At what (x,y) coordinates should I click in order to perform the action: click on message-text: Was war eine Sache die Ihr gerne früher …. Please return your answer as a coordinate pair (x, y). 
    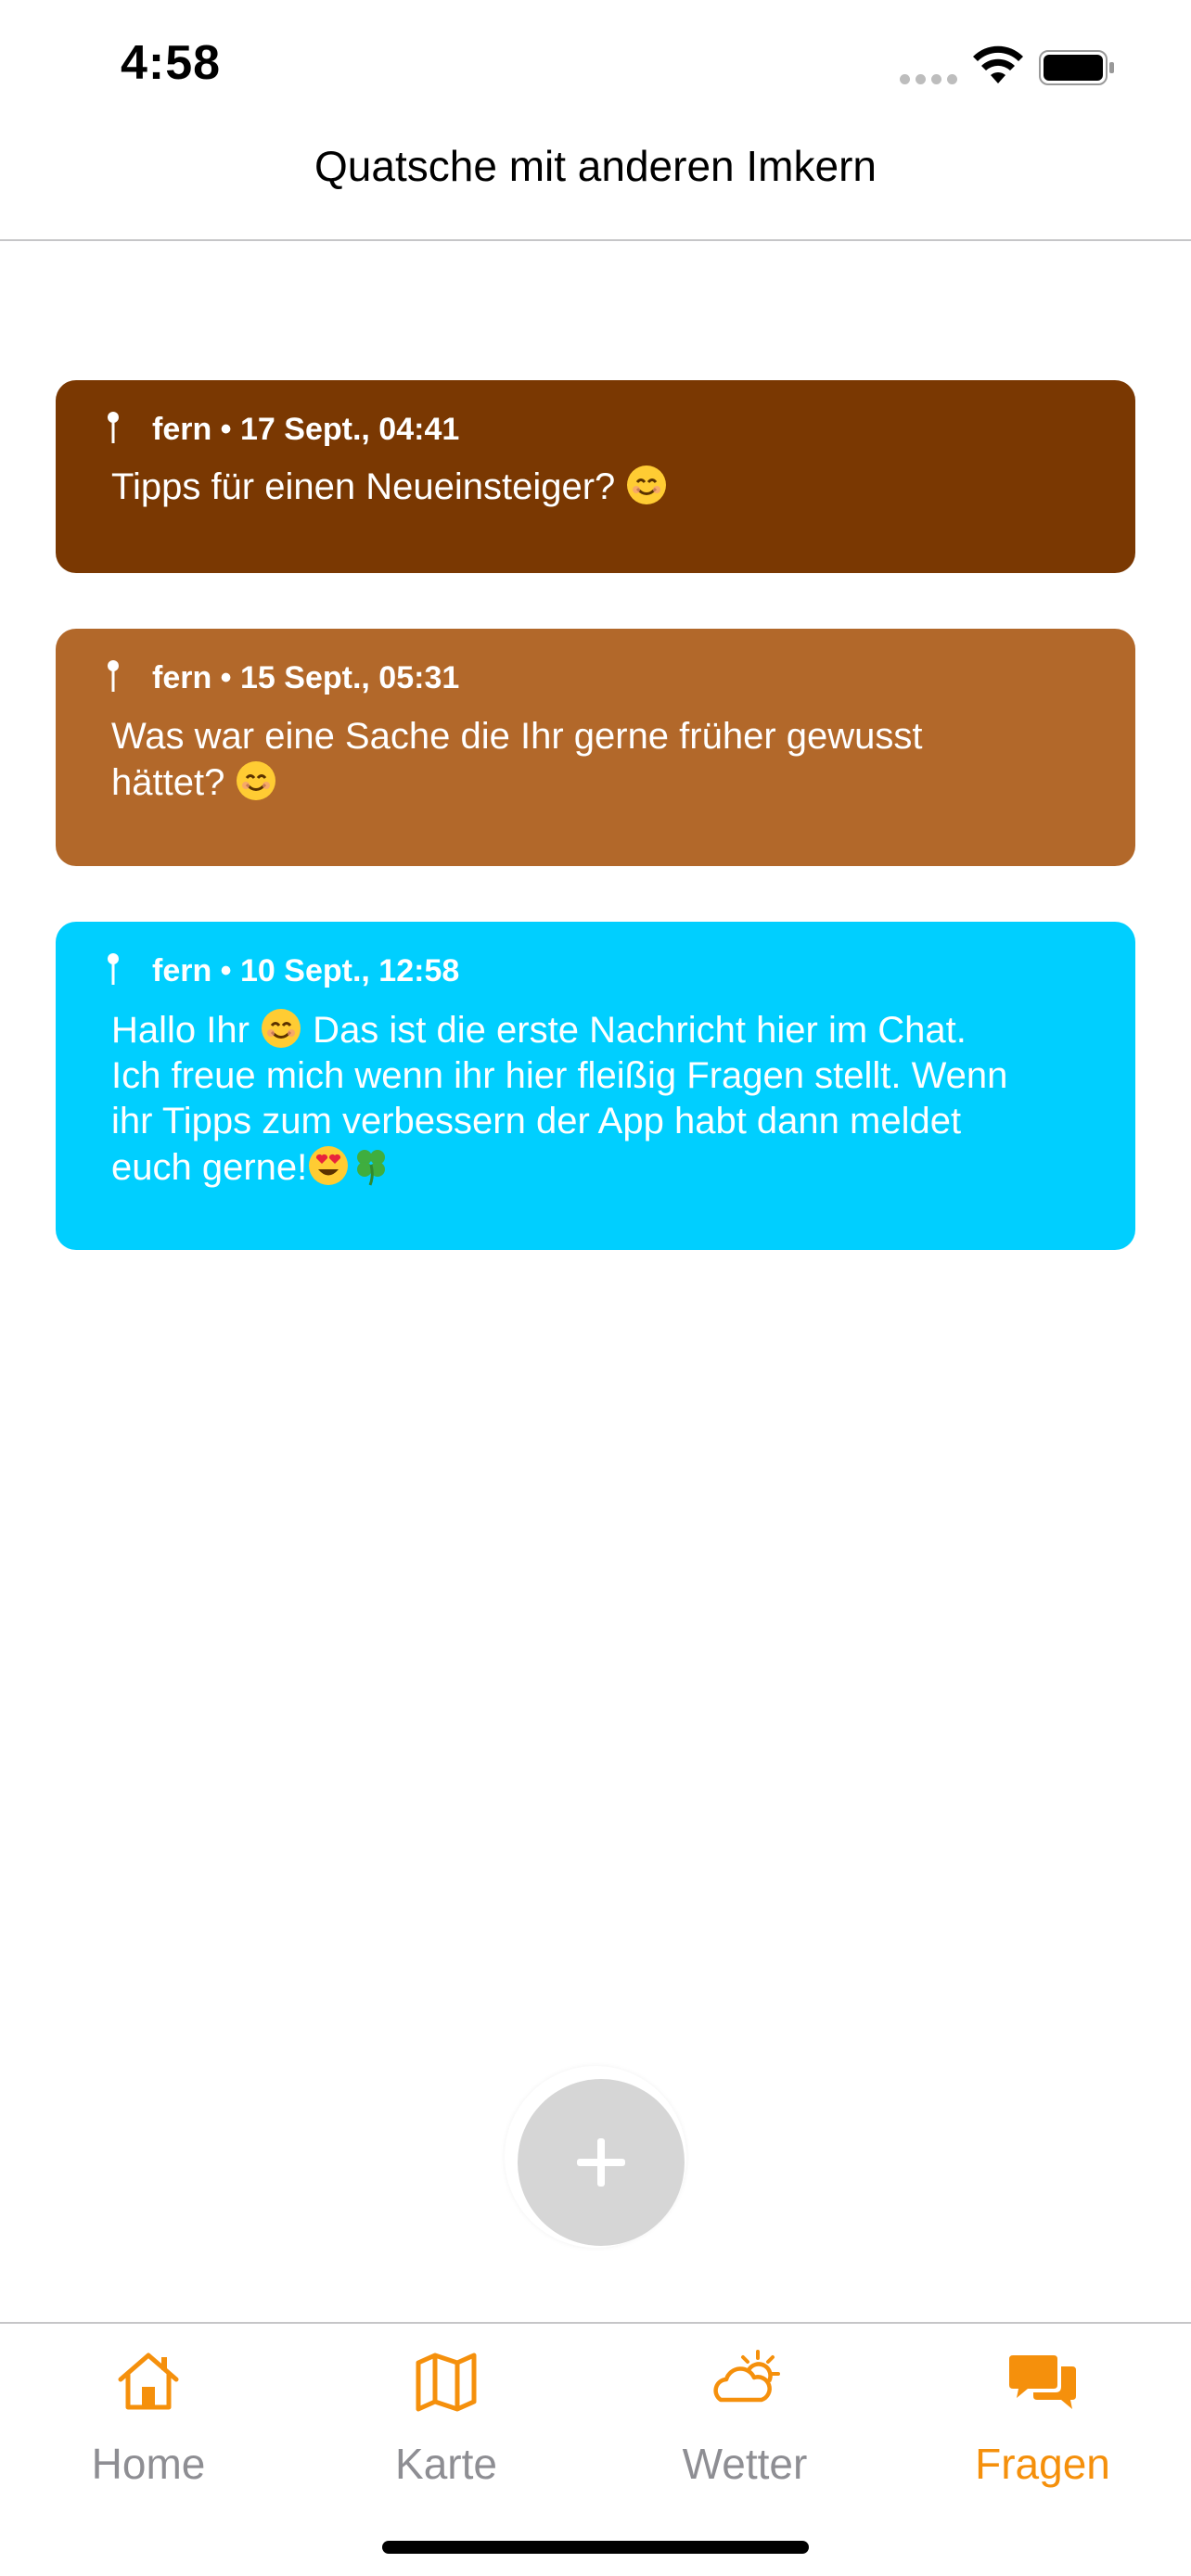
    Looking at the image, I should click on (593, 760).